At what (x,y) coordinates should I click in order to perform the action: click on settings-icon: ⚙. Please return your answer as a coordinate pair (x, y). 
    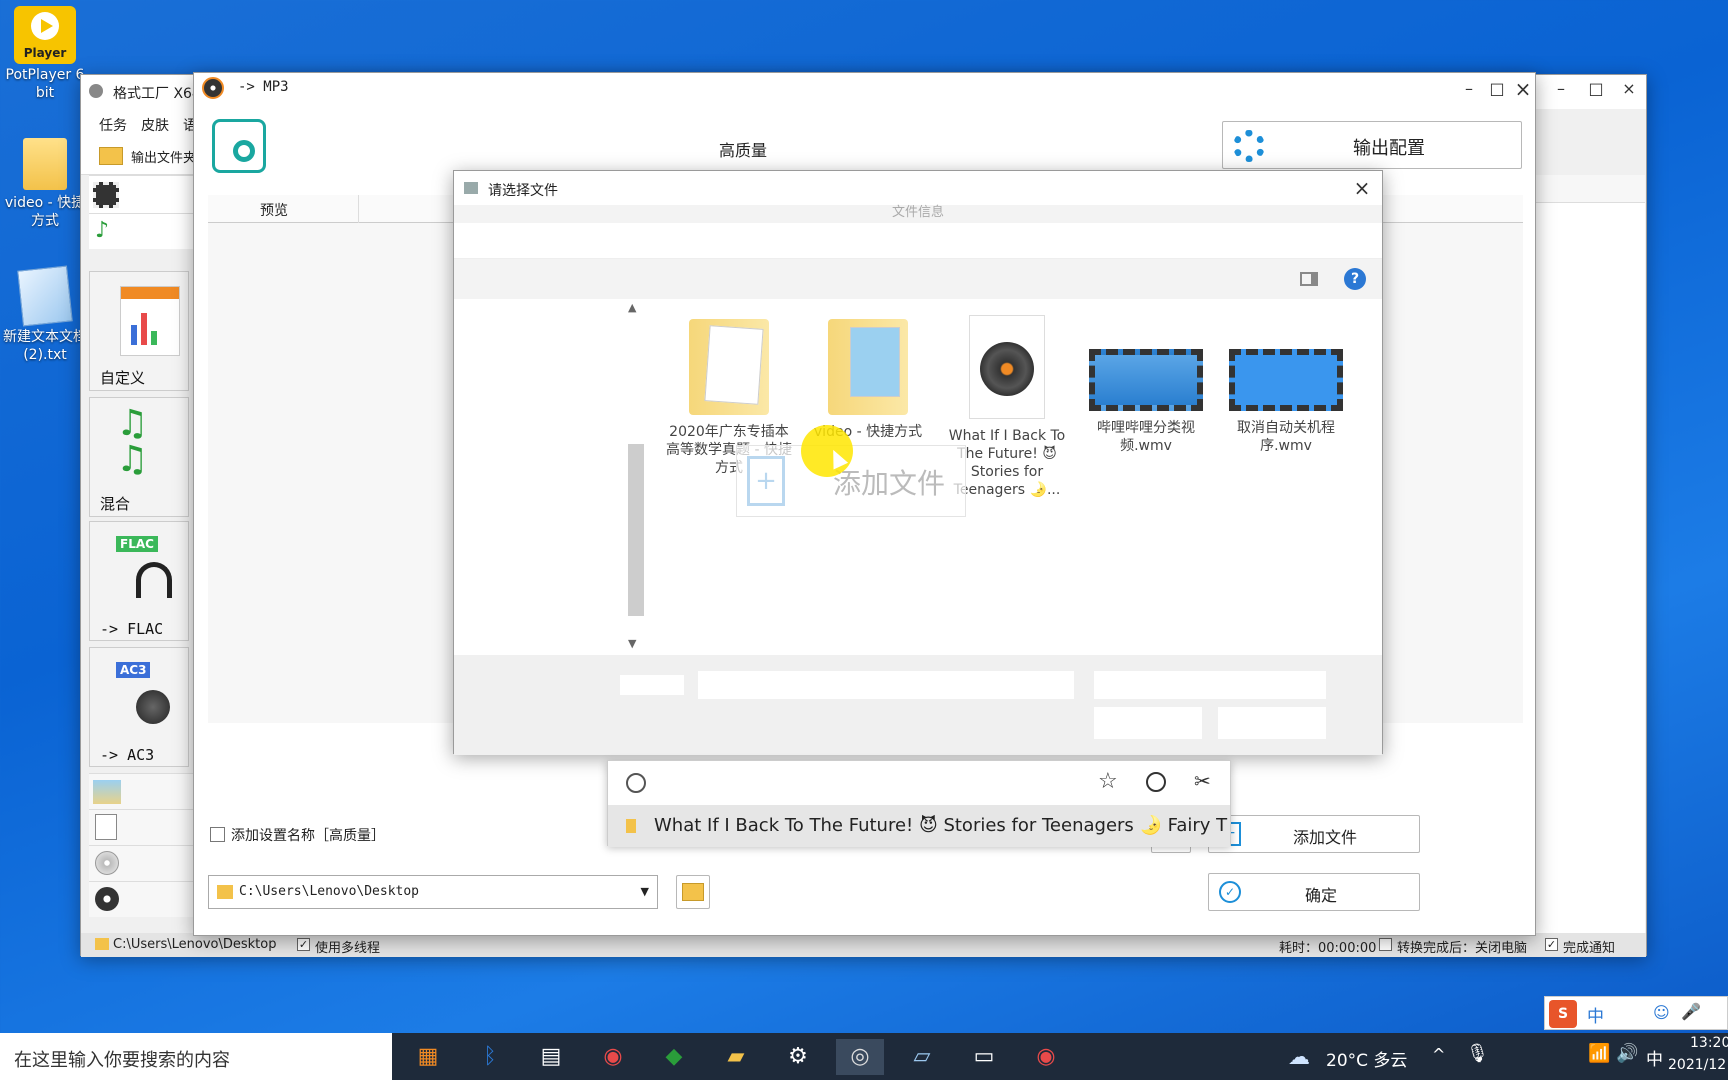
    Looking at the image, I should click on (798, 1057).